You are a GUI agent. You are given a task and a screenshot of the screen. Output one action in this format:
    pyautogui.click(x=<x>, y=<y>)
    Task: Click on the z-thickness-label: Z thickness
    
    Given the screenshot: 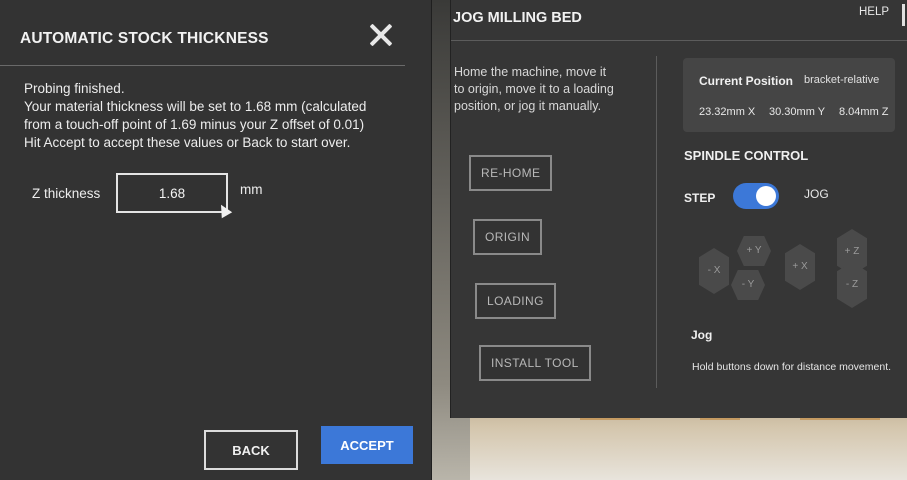 What is the action you would take?
    pyautogui.click(x=66, y=193)
    